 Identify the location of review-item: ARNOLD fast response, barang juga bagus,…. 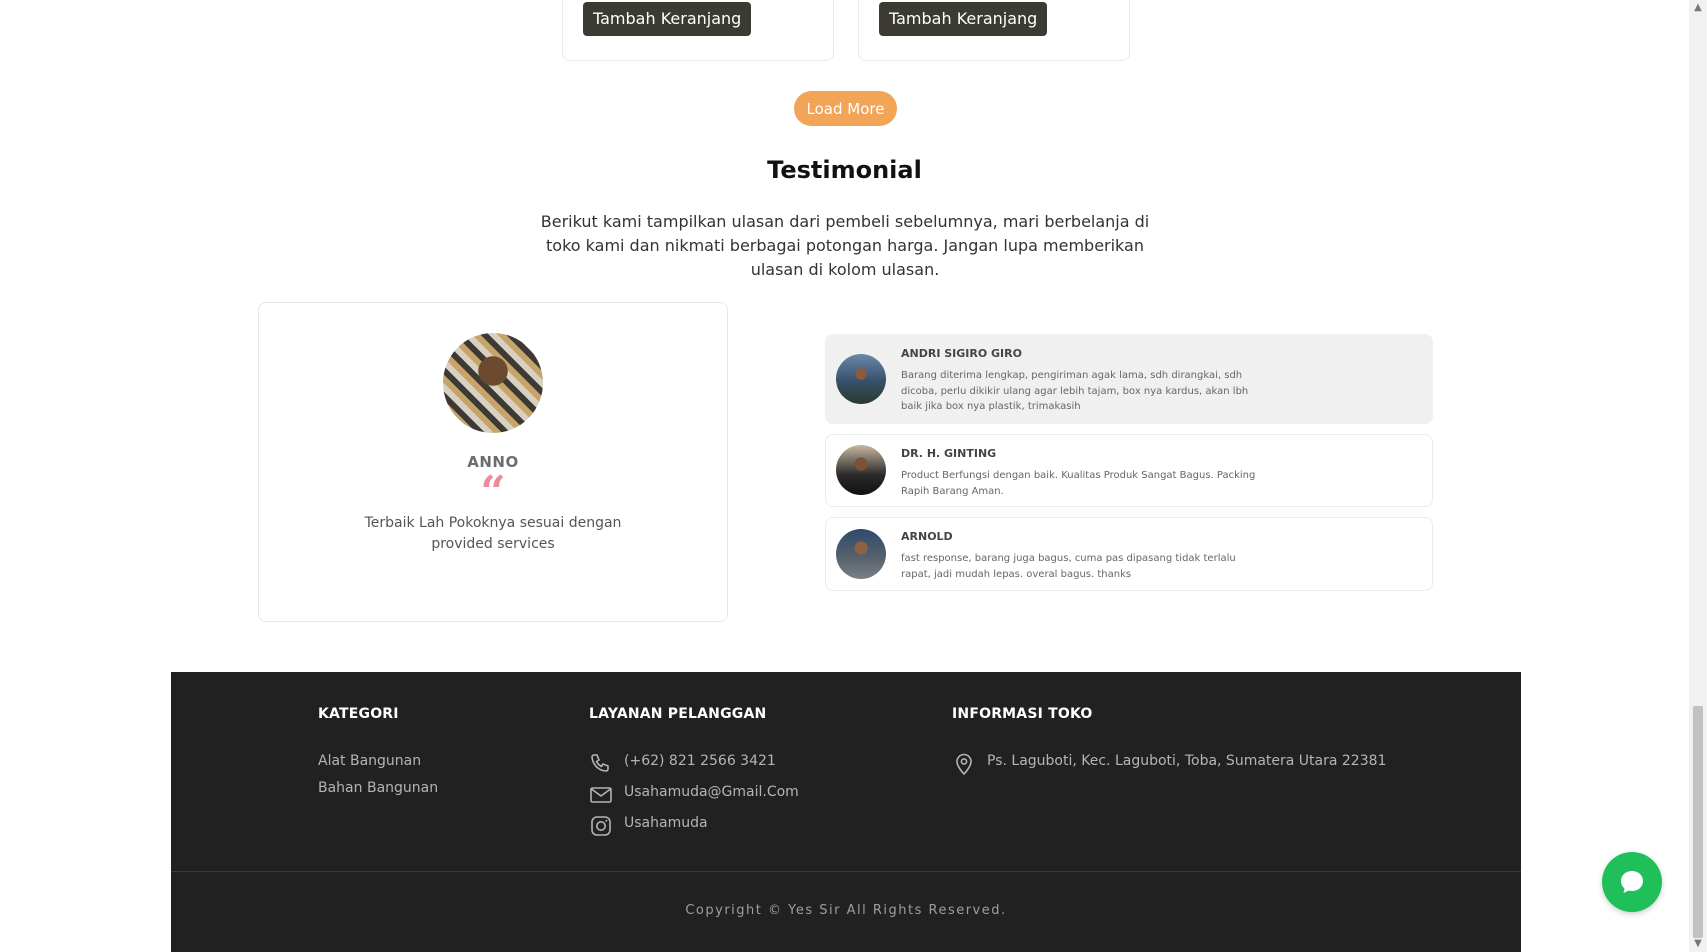
(1129, 554).